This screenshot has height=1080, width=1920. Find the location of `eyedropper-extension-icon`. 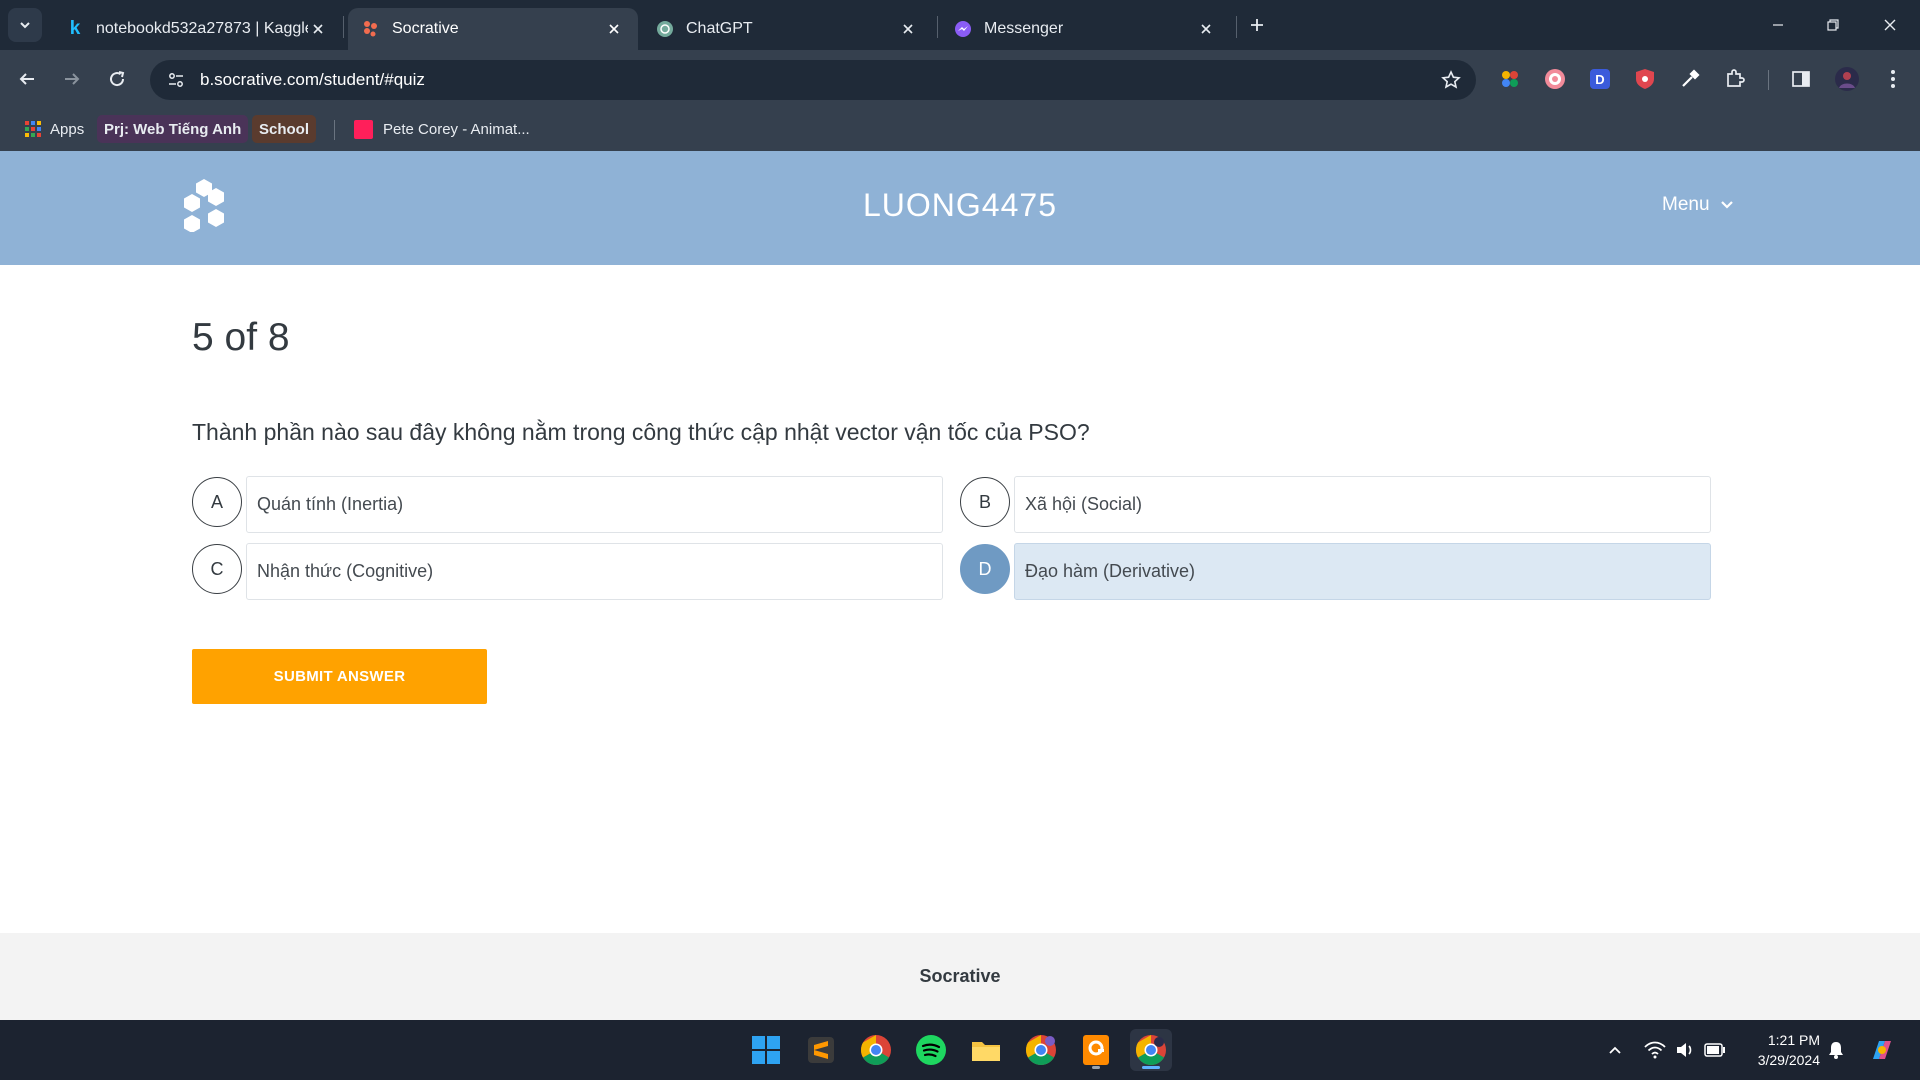

eyedropper-extension-icon is located at coordinates (1690, 79).